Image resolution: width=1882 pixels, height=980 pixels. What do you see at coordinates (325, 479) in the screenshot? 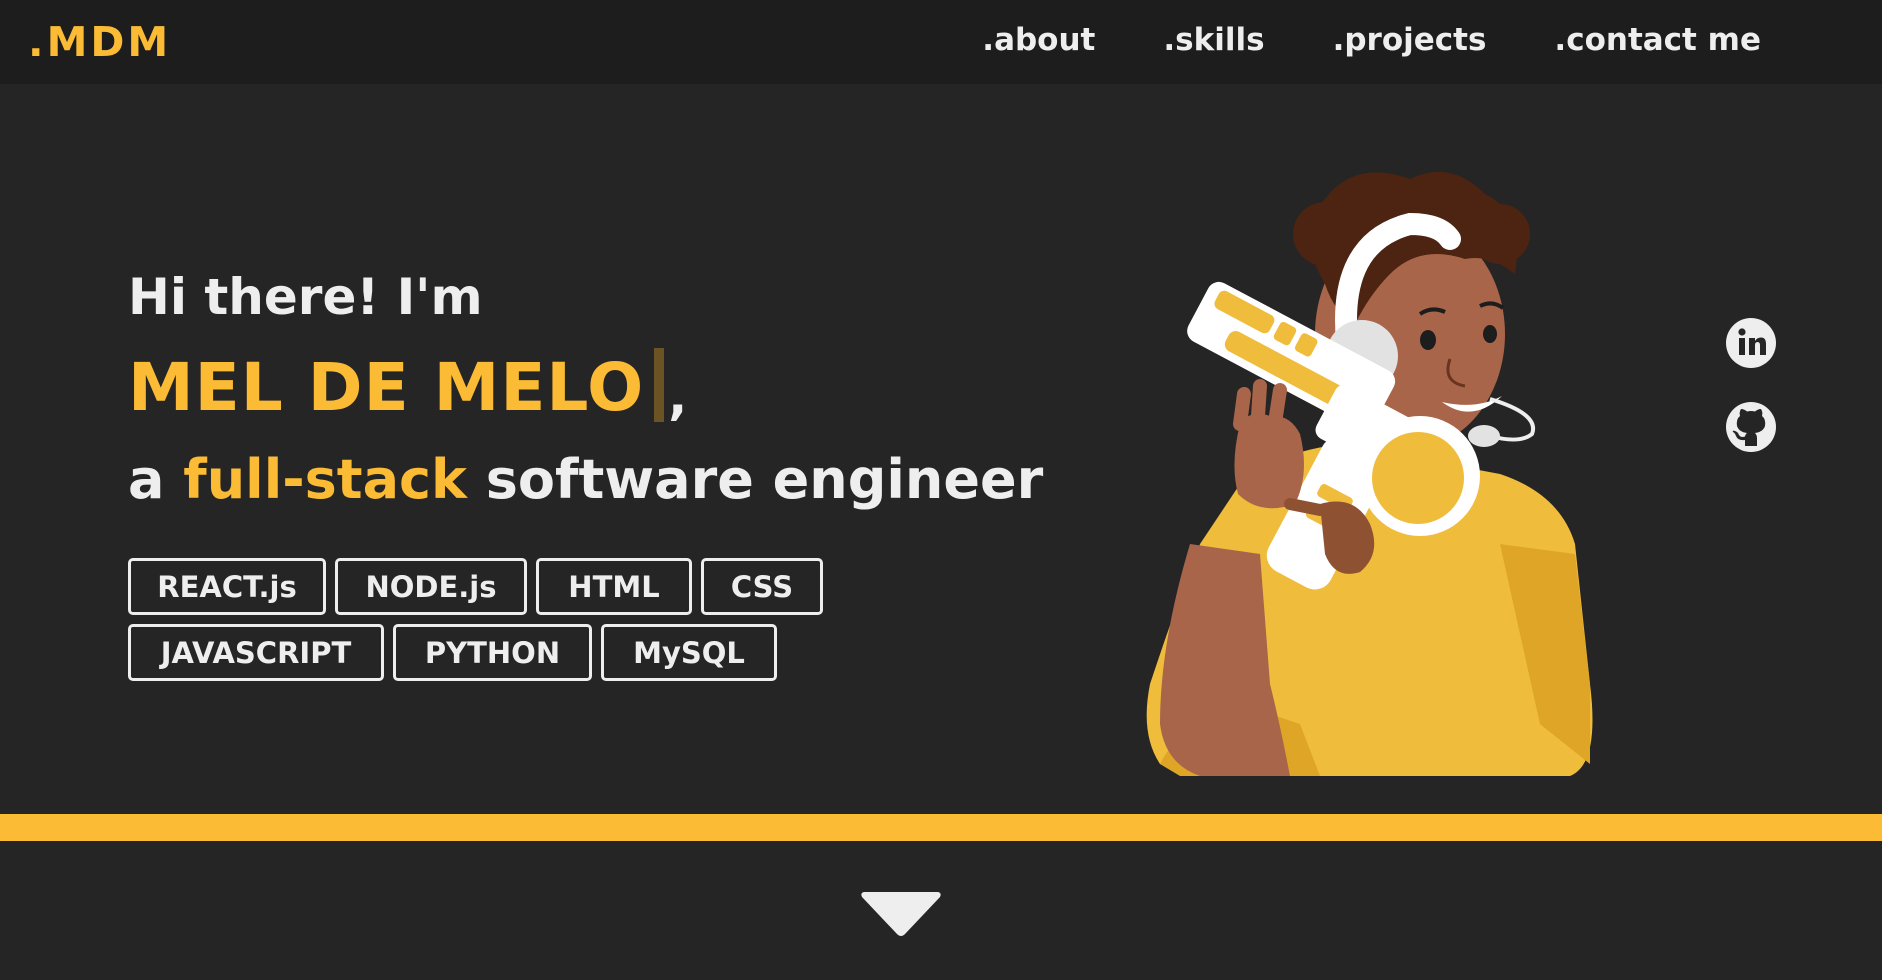
I see `role-accent: full-stack` at bounding box center [325, 479].